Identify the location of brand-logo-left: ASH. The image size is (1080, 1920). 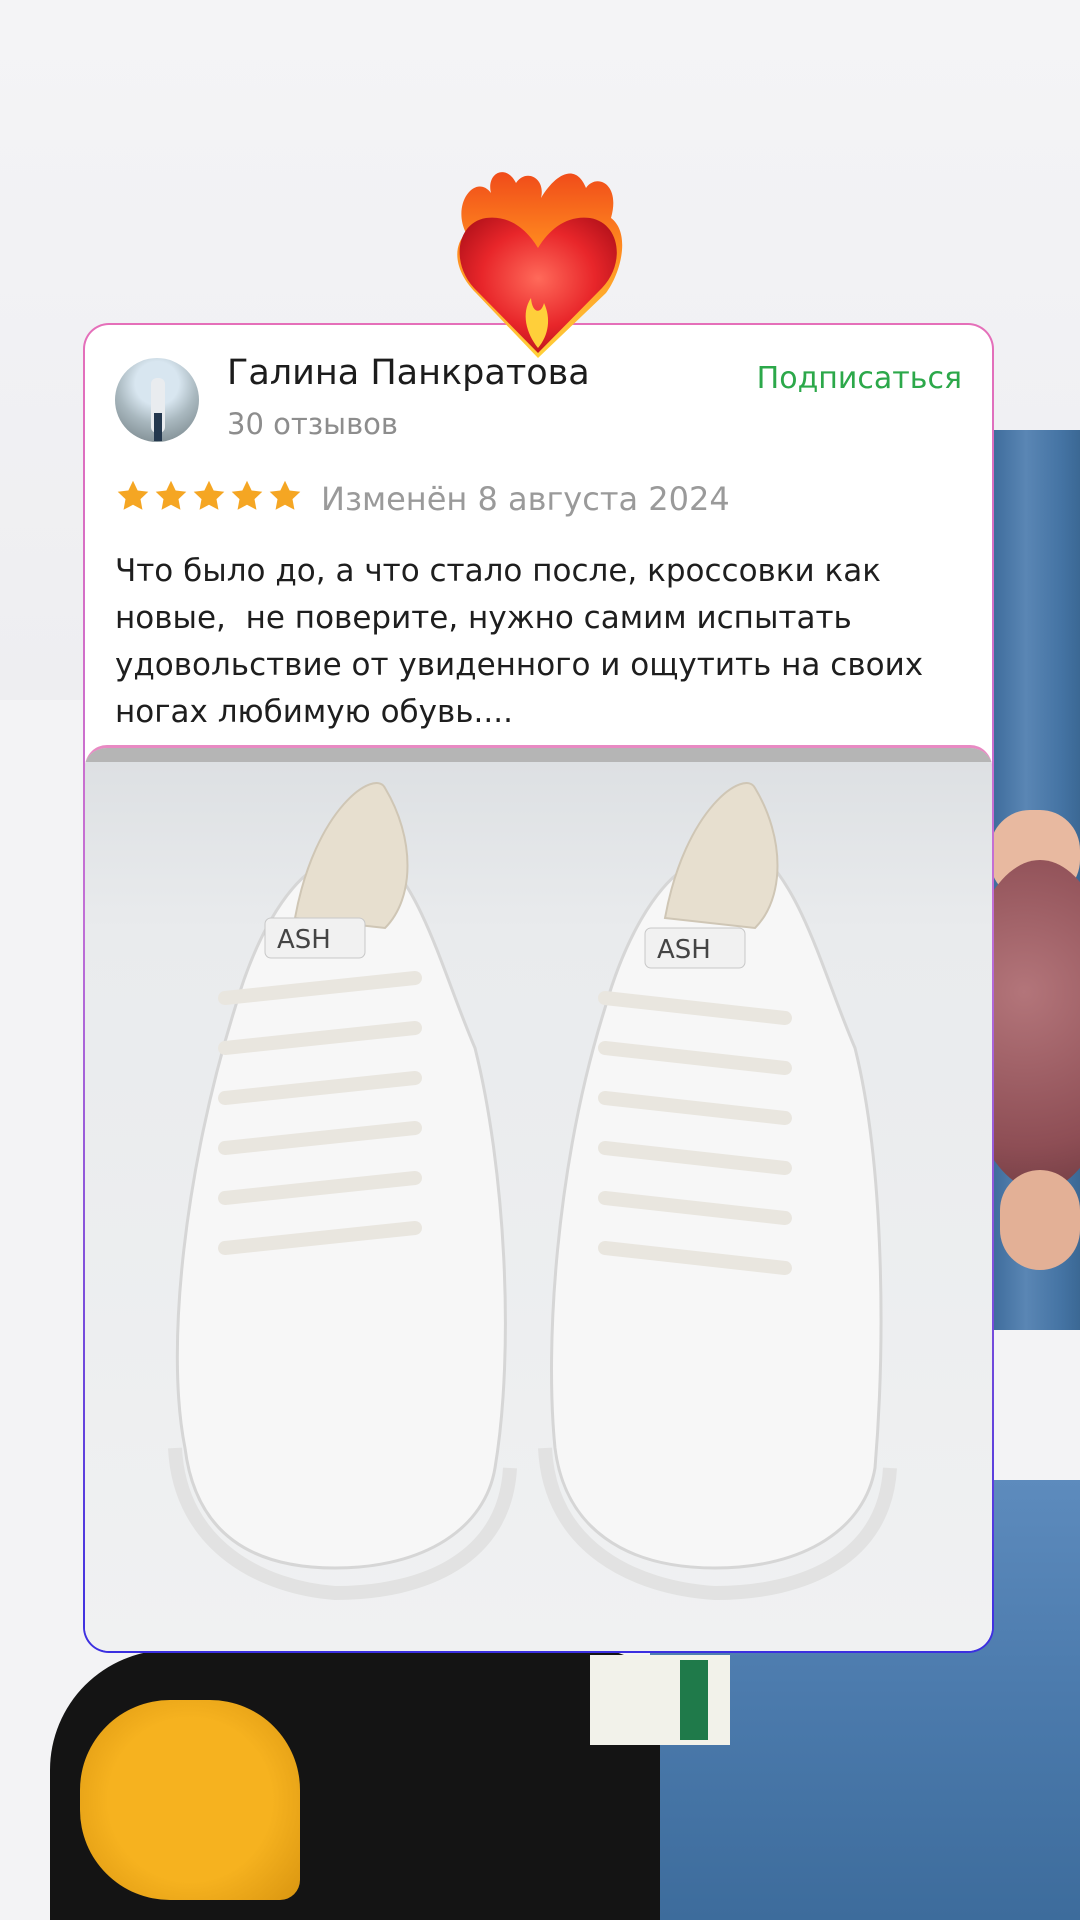
(304, 940).